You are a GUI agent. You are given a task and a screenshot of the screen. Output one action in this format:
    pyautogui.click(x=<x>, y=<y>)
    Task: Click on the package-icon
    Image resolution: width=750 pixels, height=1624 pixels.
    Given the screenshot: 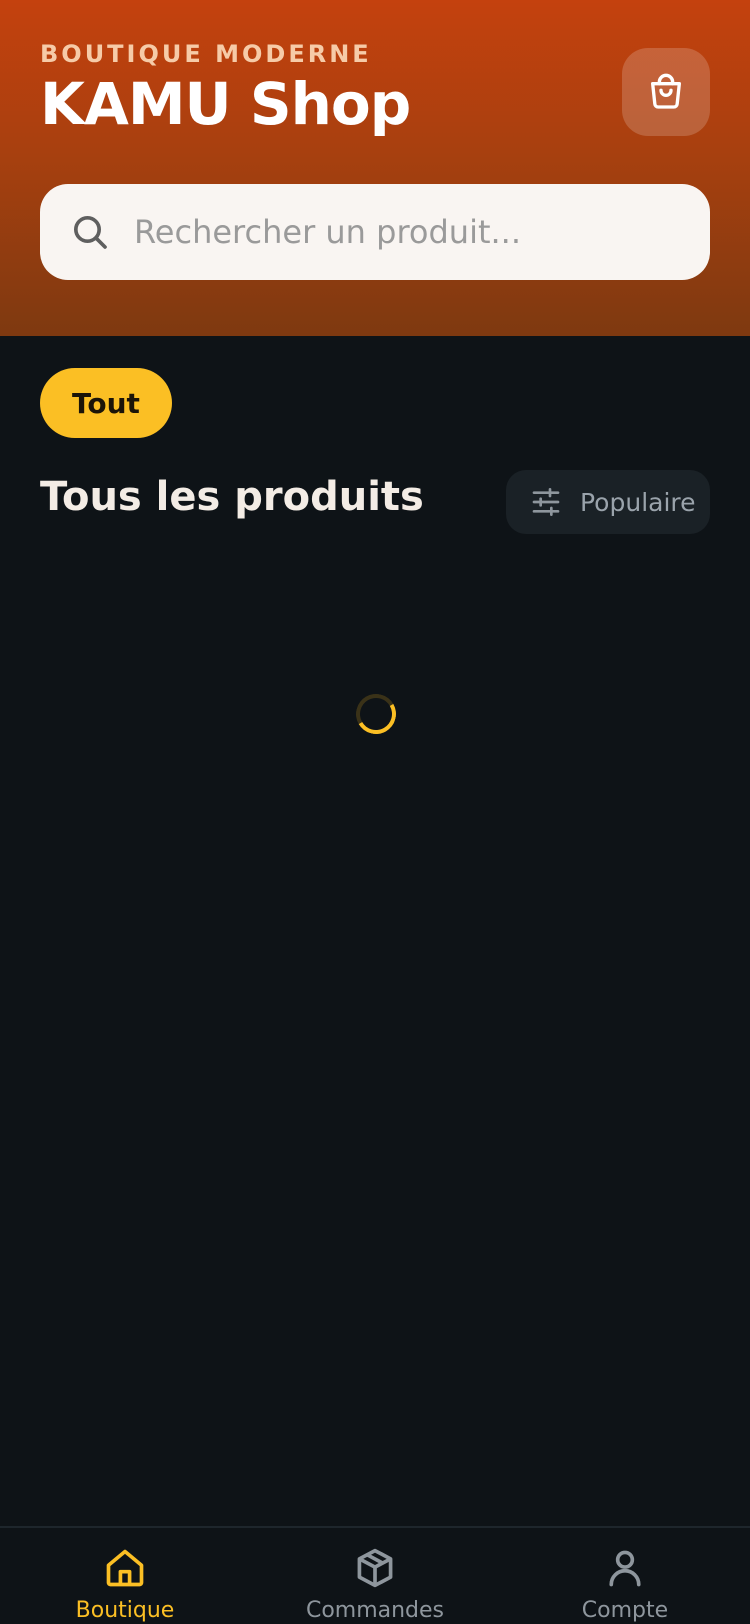 What is the action you would take?
    pyautogui.click(x=375, y=1568)
    